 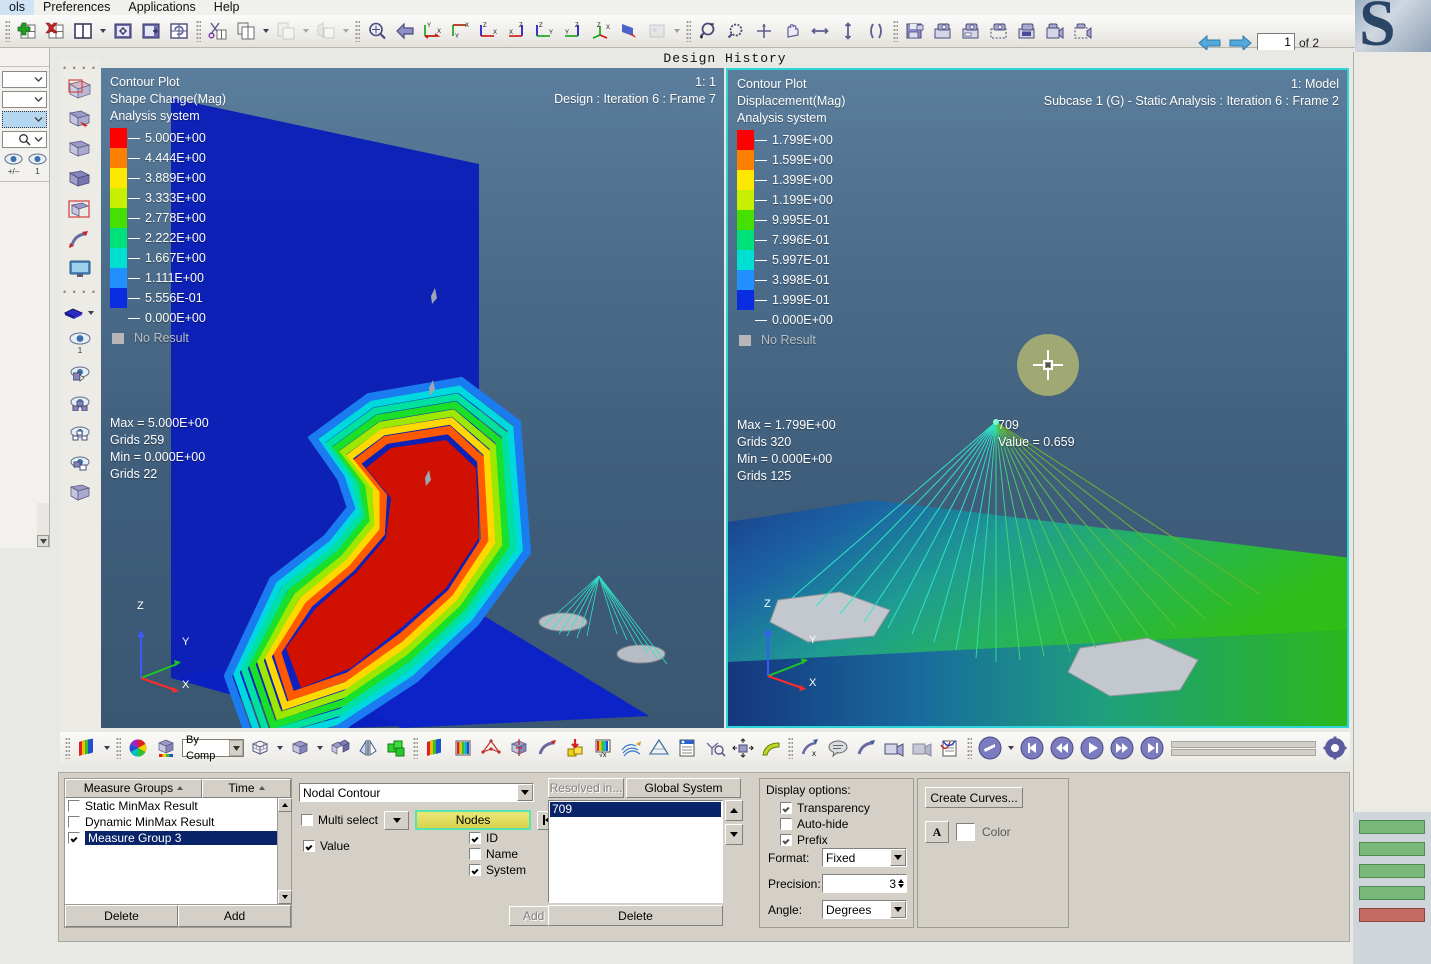 I want to click on component-color-icon, so click(x=166, y=748).